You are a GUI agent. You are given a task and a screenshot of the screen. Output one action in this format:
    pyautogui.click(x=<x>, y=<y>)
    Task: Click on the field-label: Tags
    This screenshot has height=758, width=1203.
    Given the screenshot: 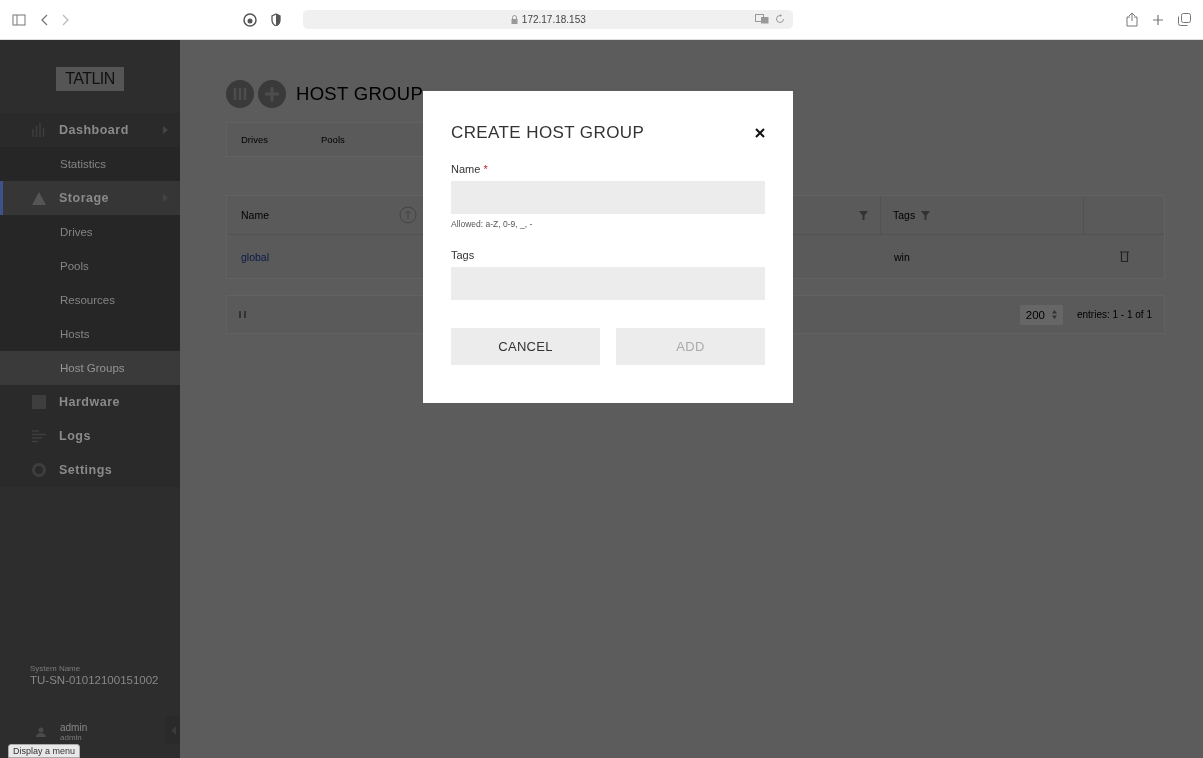 What is the action you would take?
    pyautogui.click(x=463, y=255)
    